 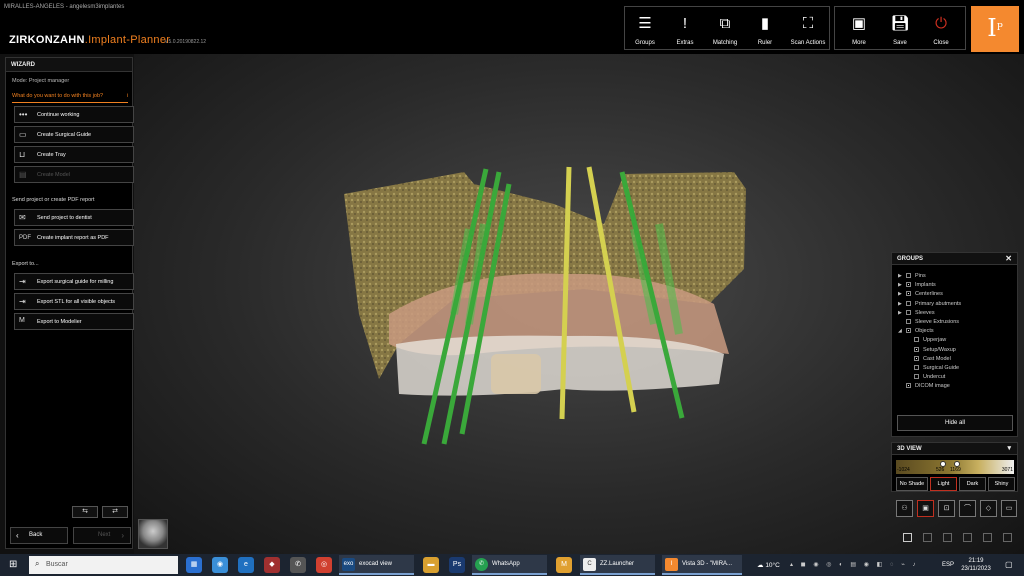 I want to click on phone-icon: ✆, so click(x=298, y=565).